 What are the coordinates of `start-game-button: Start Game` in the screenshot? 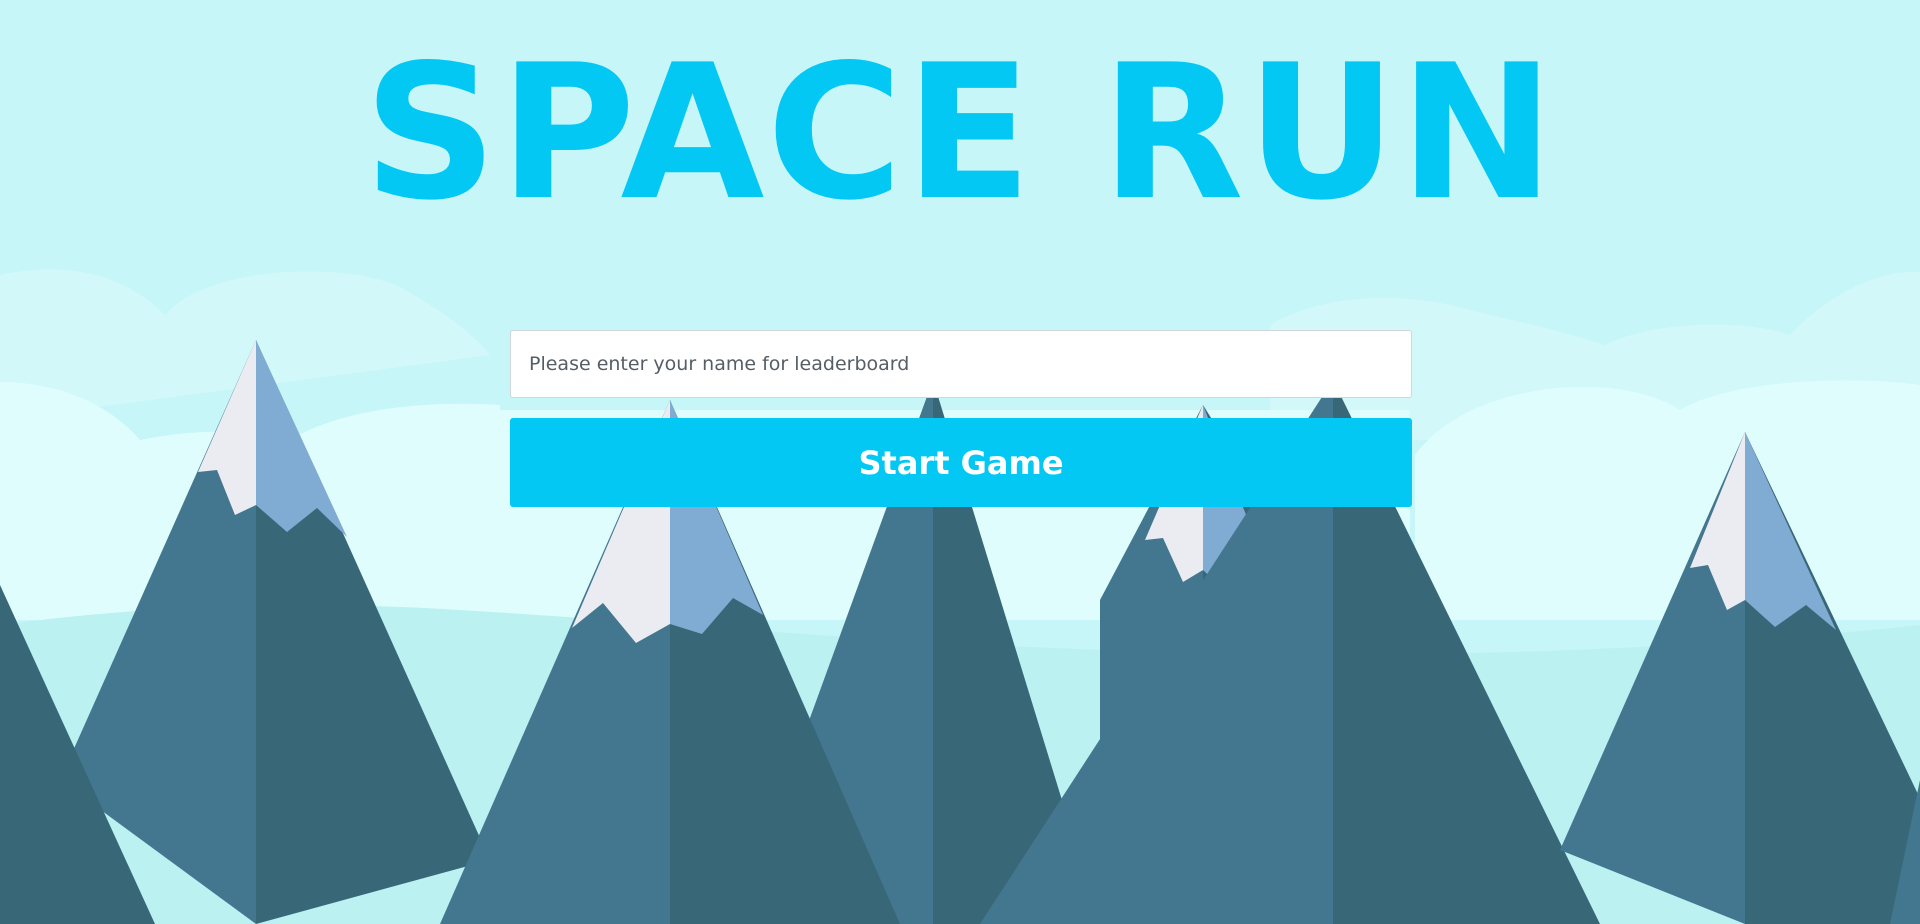 It's located at (961, 462).